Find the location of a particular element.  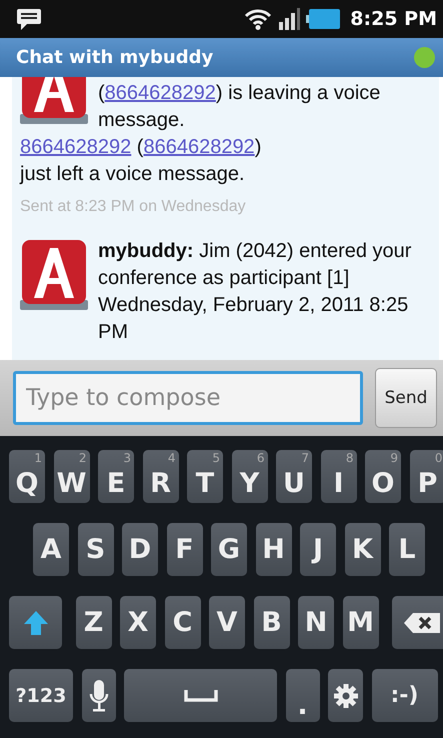

period-key: . is located at coordinates (303, 695).